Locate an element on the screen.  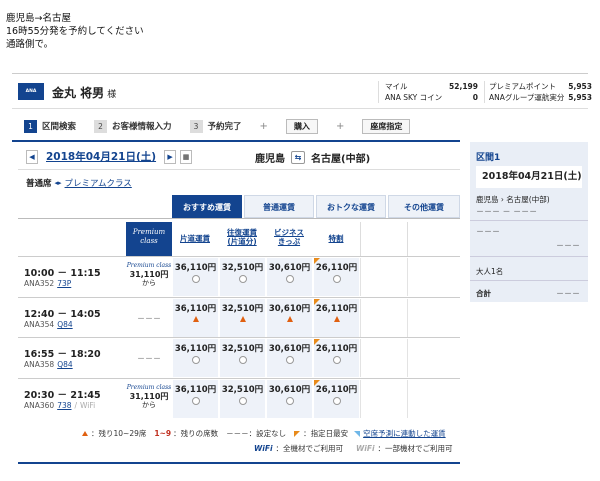
step-1: 1 区間検索 is located at coordinates (50, 126).